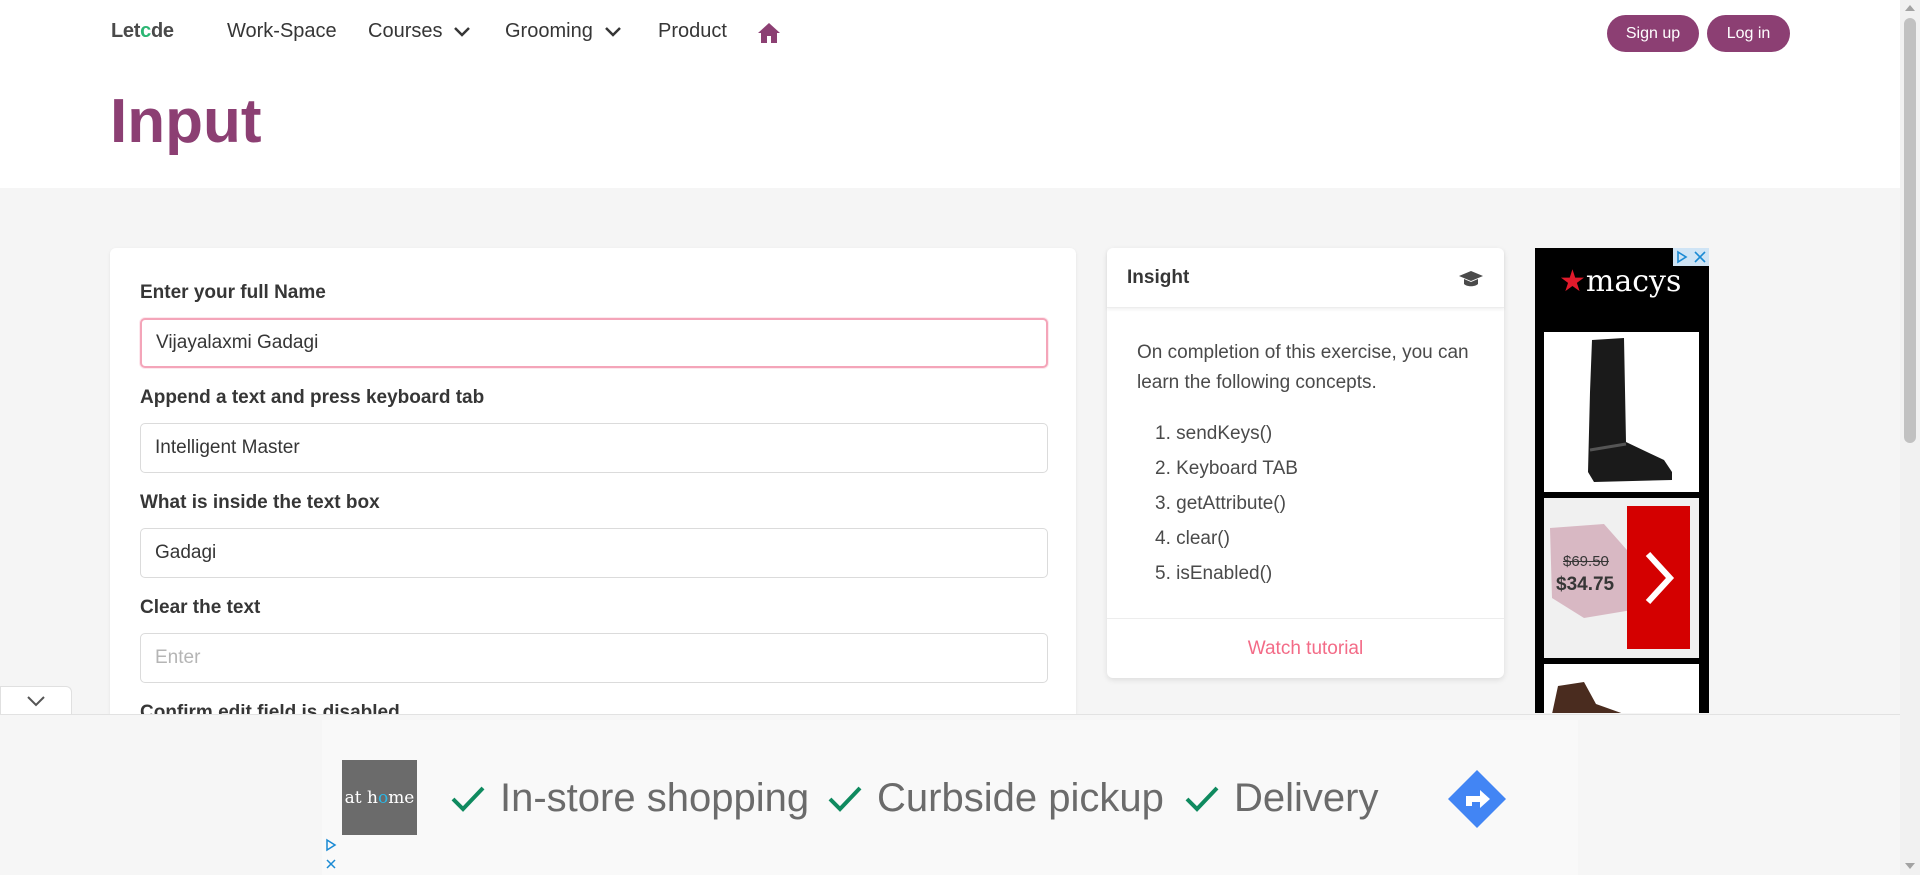 Image resolution: width=1920 pixels, height=875 pixels. What do you see at coordinates (549, 31) in the screenshot?
I see `nav-item-label: Grooming` at bounding box center [549, 31].